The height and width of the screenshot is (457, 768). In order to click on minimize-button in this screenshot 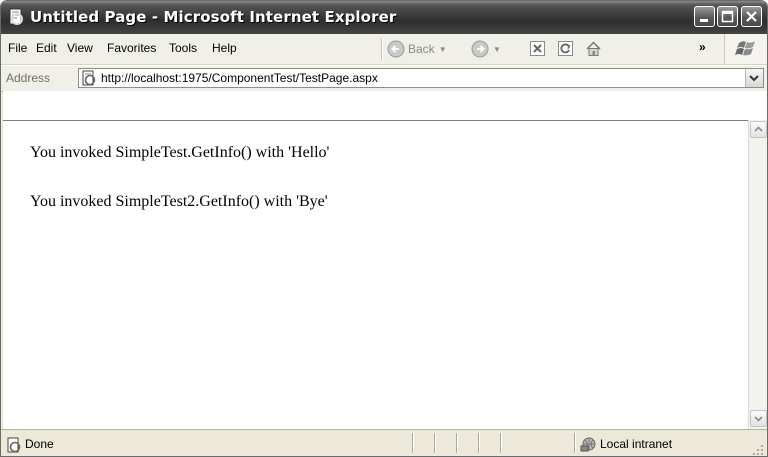, I will do `click(704, 16)`.